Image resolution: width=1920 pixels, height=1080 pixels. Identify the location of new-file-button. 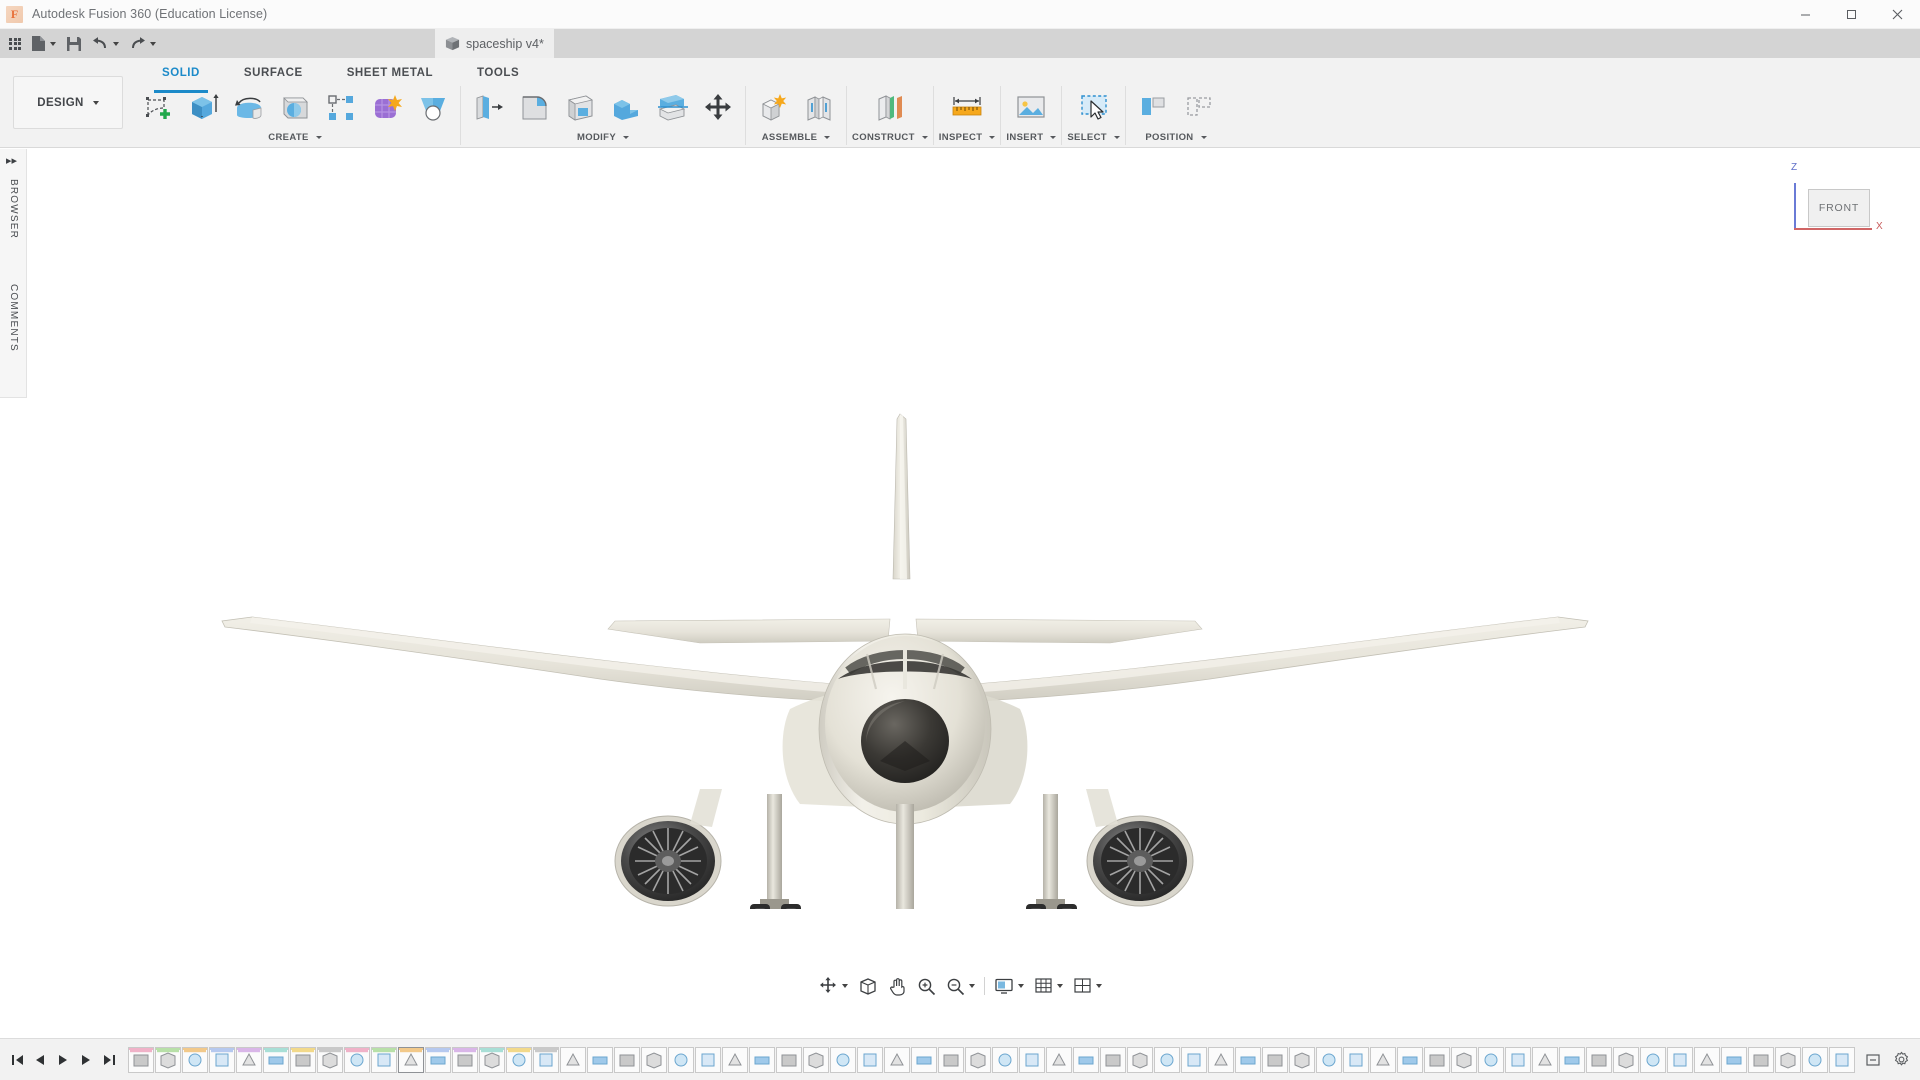
(43, 43).